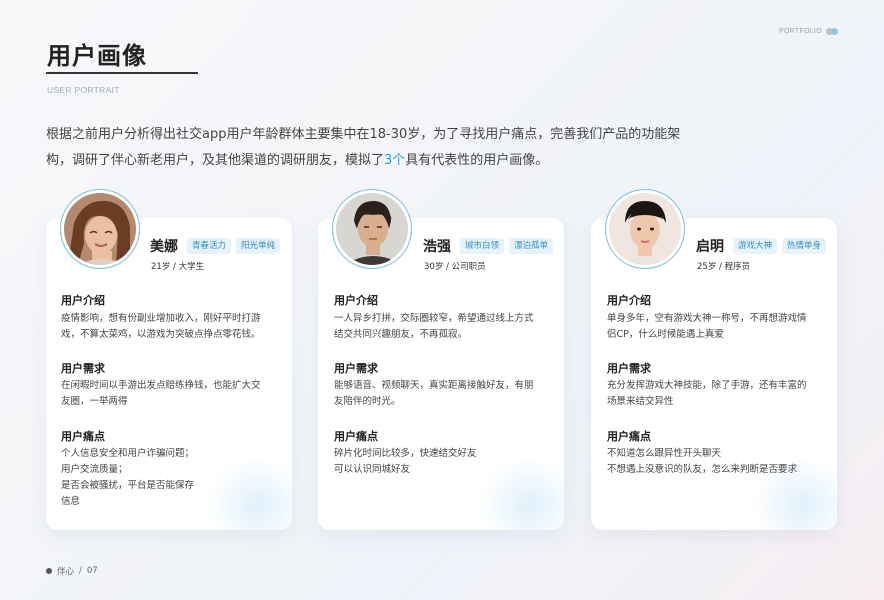 This screenshot has height=600, width=884. What do you see at coordinates (434, 385) in the screenshot?
I see `text-line: 能够语音、视频聊天，真实距离接触好友，有朋` at bounding box center [434, 385].